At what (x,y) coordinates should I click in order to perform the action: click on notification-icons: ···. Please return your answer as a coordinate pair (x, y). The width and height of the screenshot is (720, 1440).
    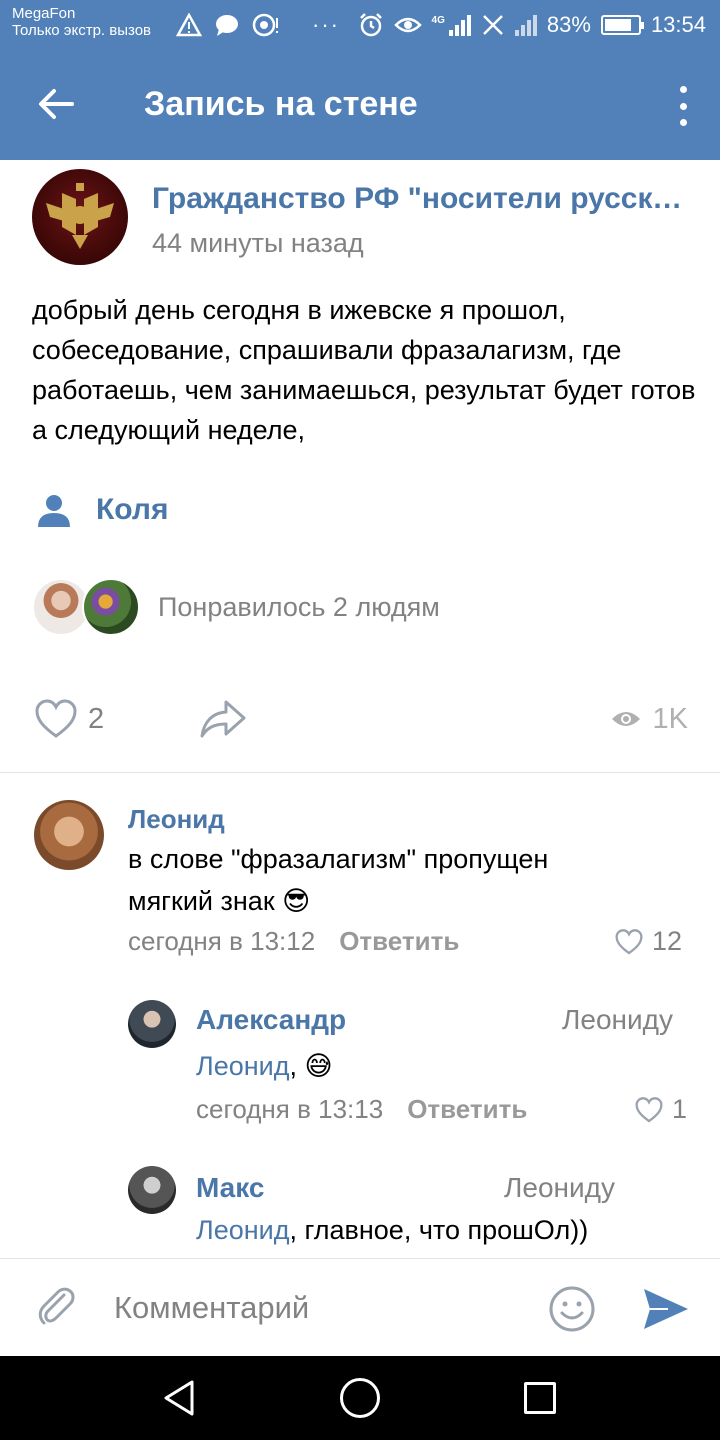
    Looking at the image, I should click on (258, 25).